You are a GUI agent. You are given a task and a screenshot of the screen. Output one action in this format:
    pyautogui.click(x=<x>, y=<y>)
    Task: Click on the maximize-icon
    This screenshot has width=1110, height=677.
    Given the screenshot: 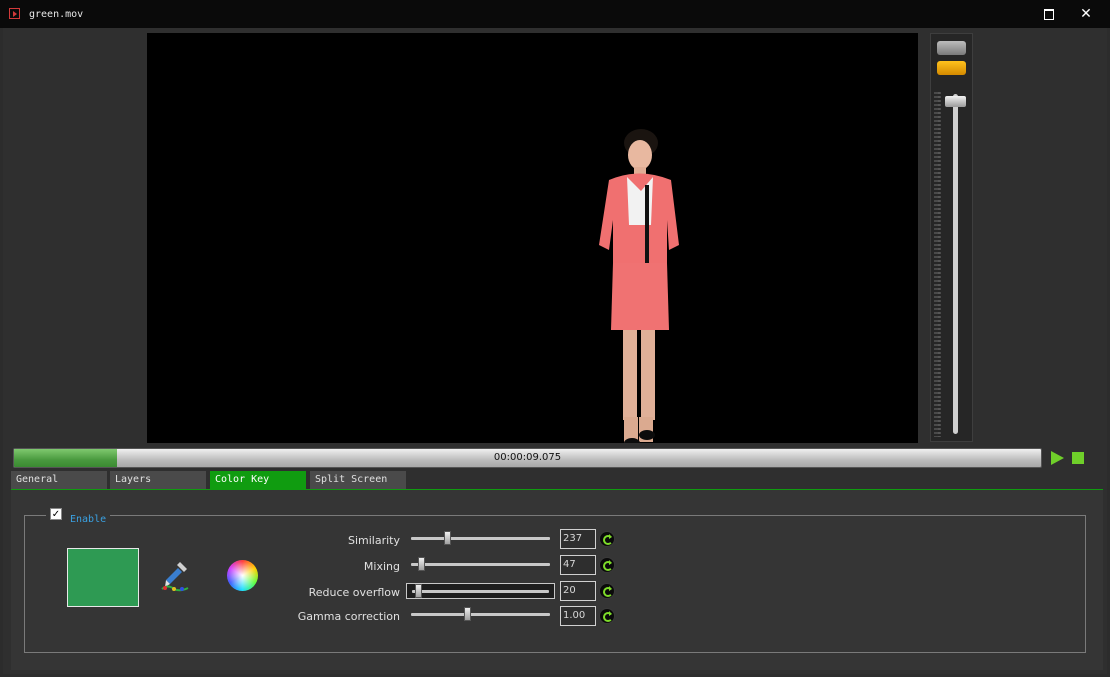 What is the action you would take?
    pyautogui.click(x=1049, y=14)
    